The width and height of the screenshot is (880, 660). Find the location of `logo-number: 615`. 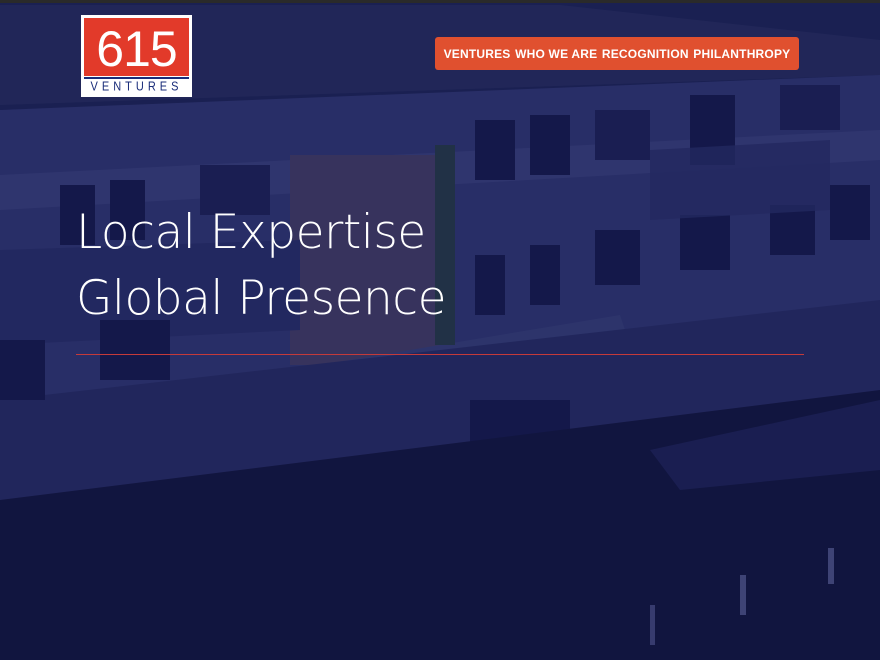

logo-number: 615 is located at coordinates (136, 49).